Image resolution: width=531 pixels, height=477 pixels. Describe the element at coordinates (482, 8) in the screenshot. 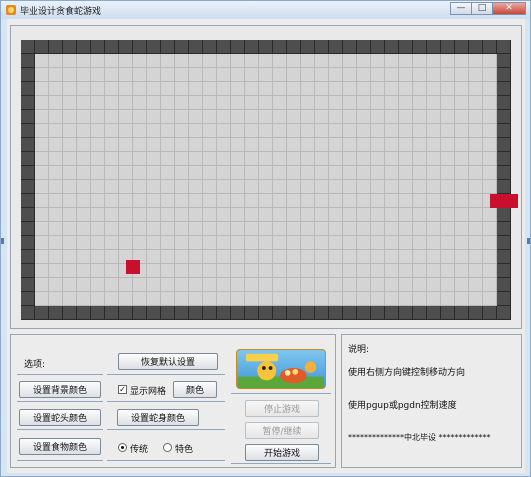

I see `maximize-button: □` at that location.